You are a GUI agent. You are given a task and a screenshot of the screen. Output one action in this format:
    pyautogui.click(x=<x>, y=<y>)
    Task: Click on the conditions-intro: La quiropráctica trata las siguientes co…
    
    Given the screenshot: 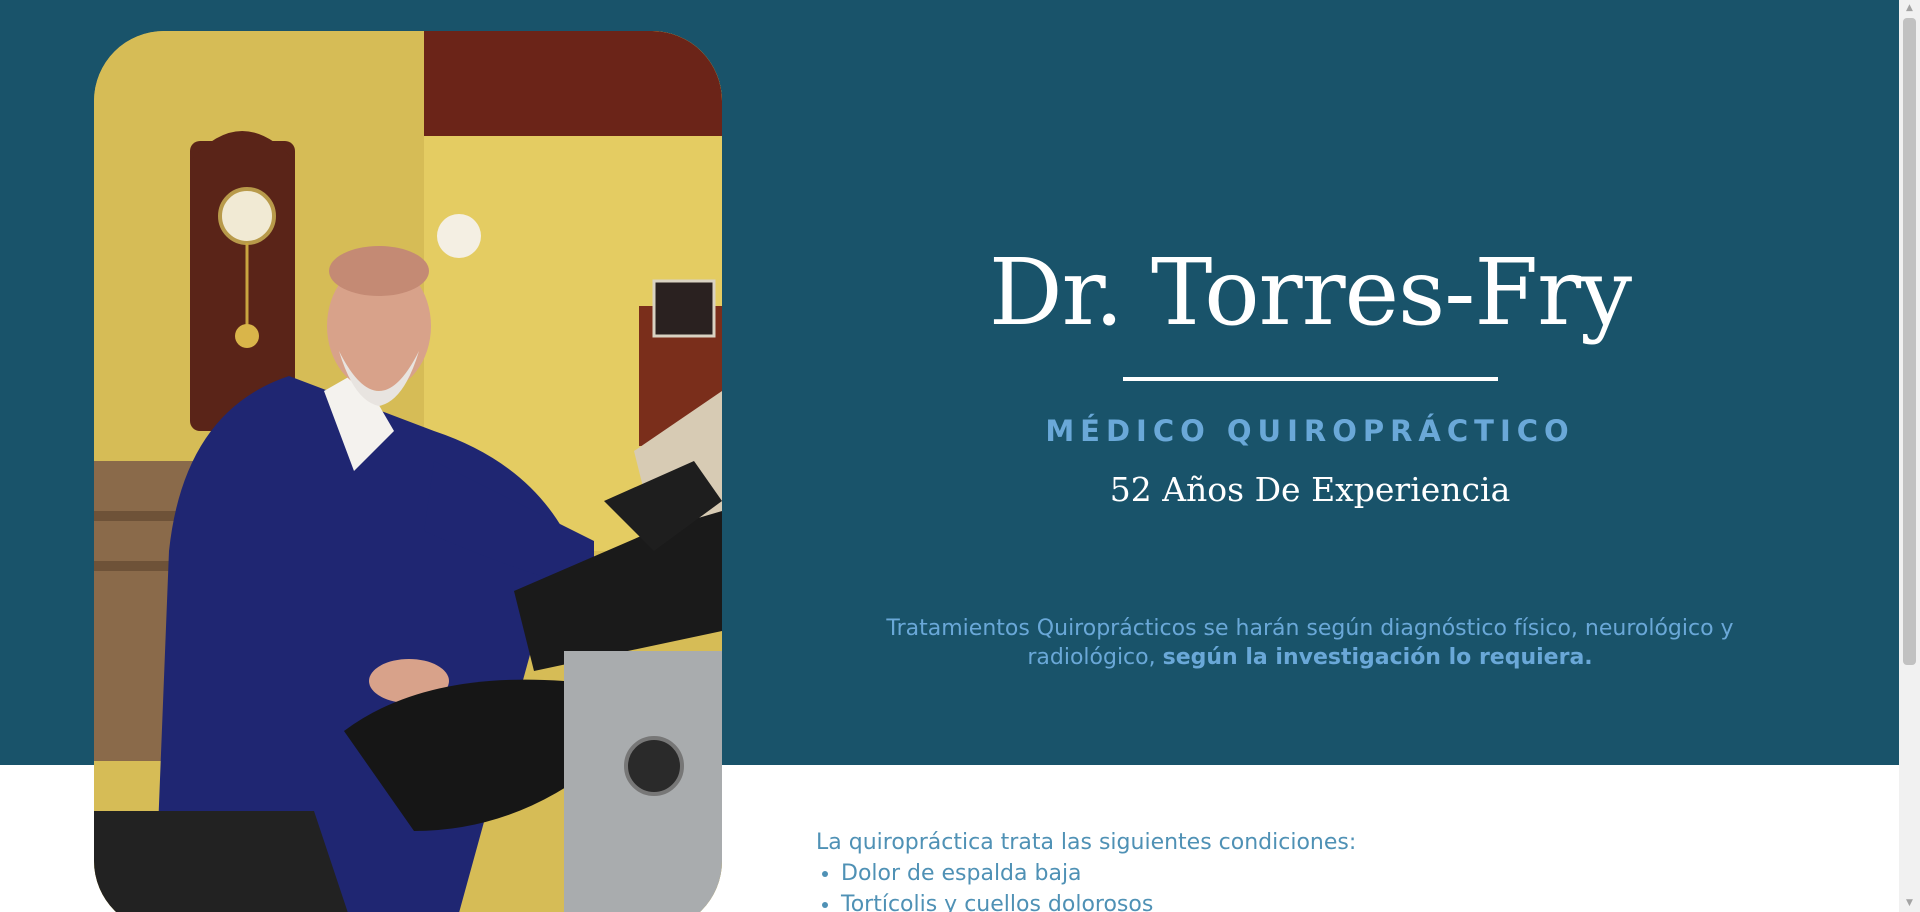 What is the action you would take?
    pyautogui.click(x=1086, y=842)
    